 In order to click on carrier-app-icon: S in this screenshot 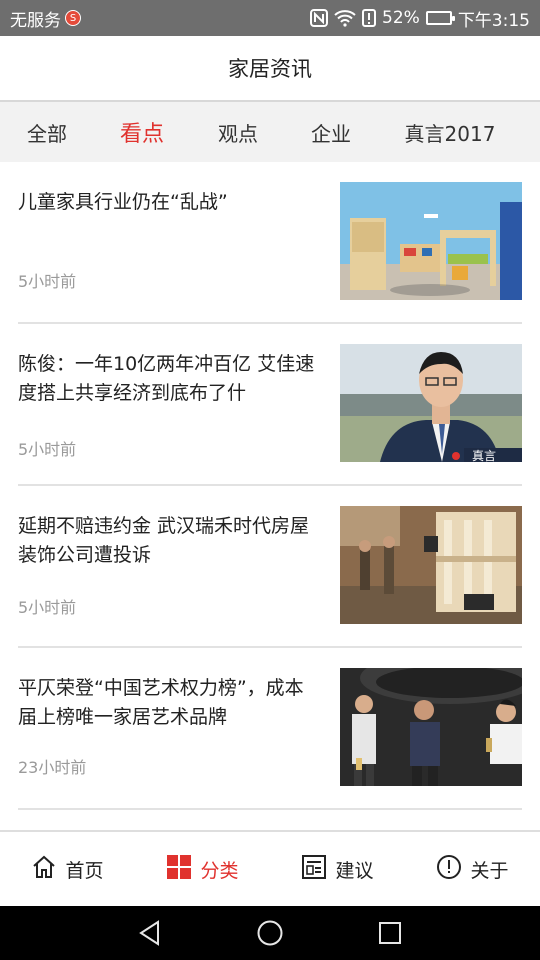, I will do `click(73, 18)`.